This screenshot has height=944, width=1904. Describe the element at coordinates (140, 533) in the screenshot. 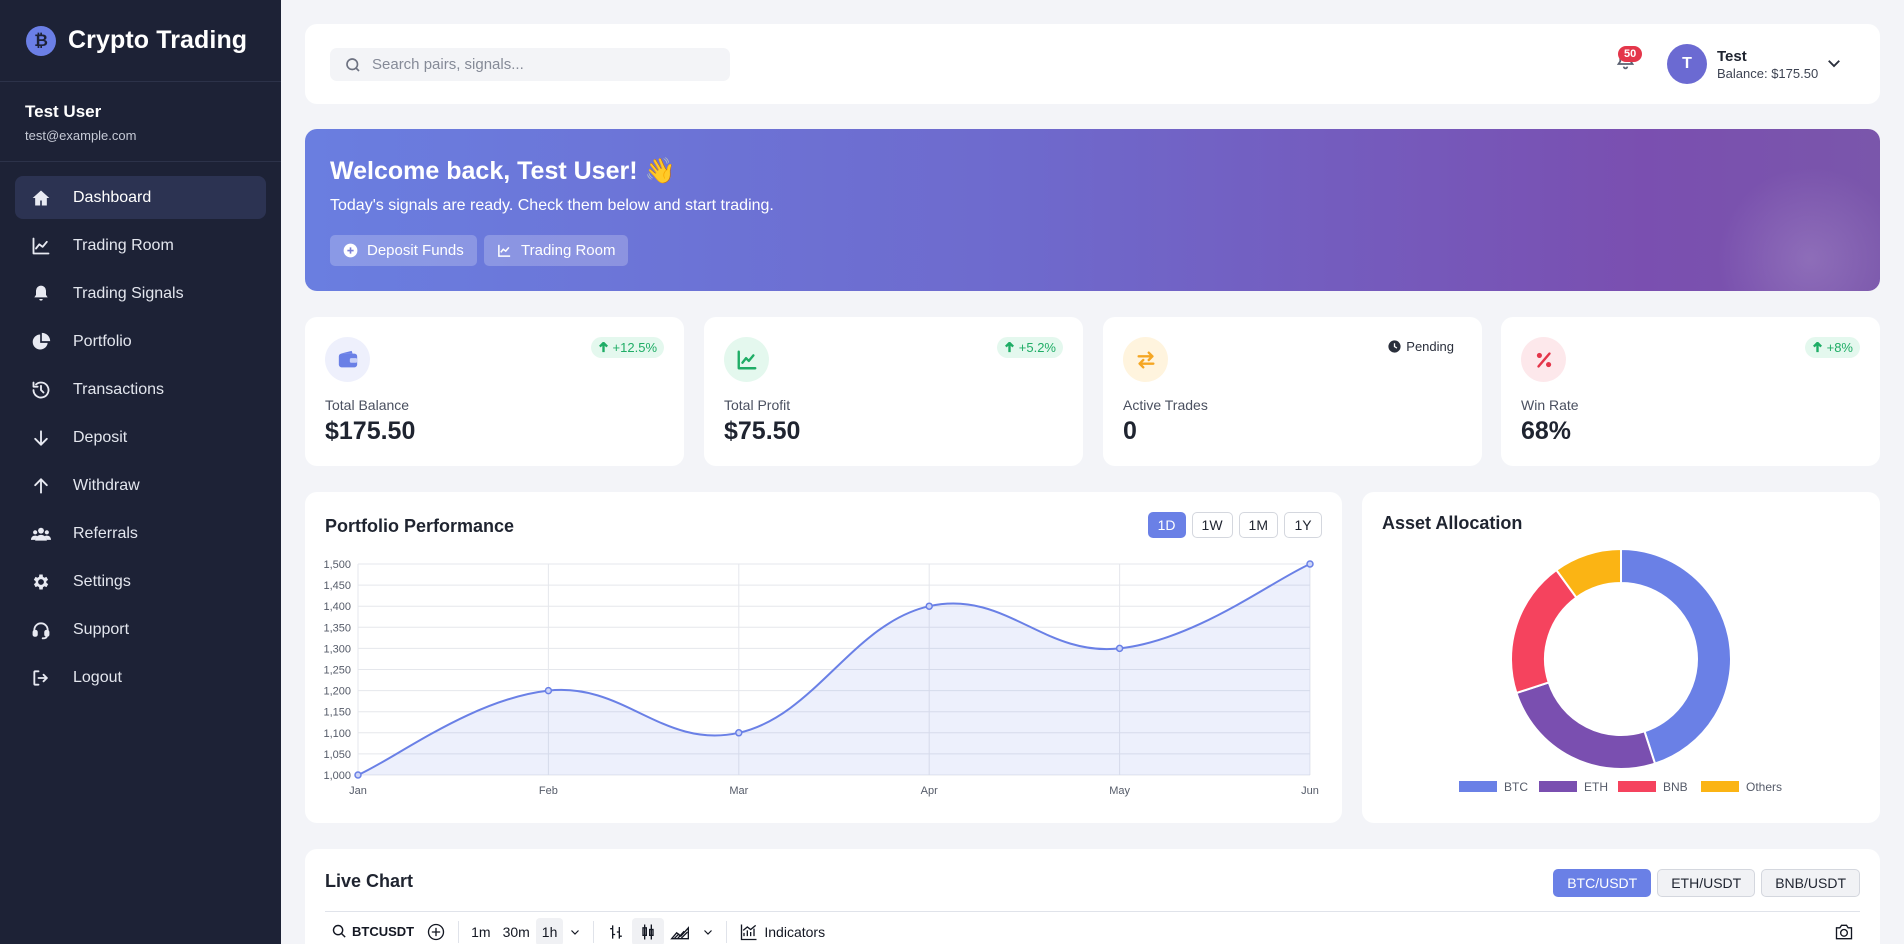

I see `sidebar-item-referrals: Referrals` at that location.